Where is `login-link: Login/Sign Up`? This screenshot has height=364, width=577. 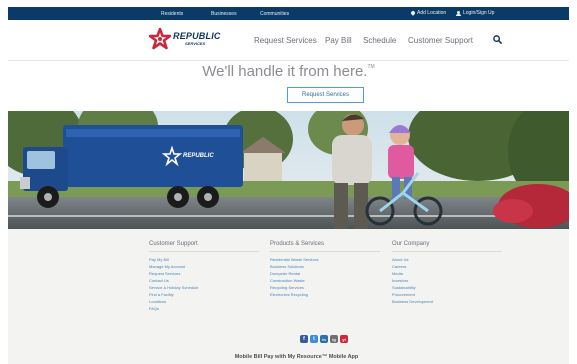
login-link: Login/Sign Up is located at coordinates (475, 13).